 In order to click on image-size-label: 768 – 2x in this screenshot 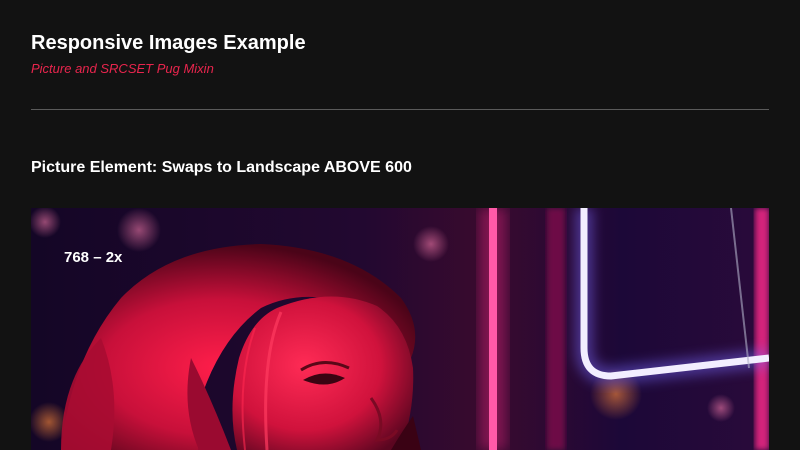, I will do `click(93, 257)`.